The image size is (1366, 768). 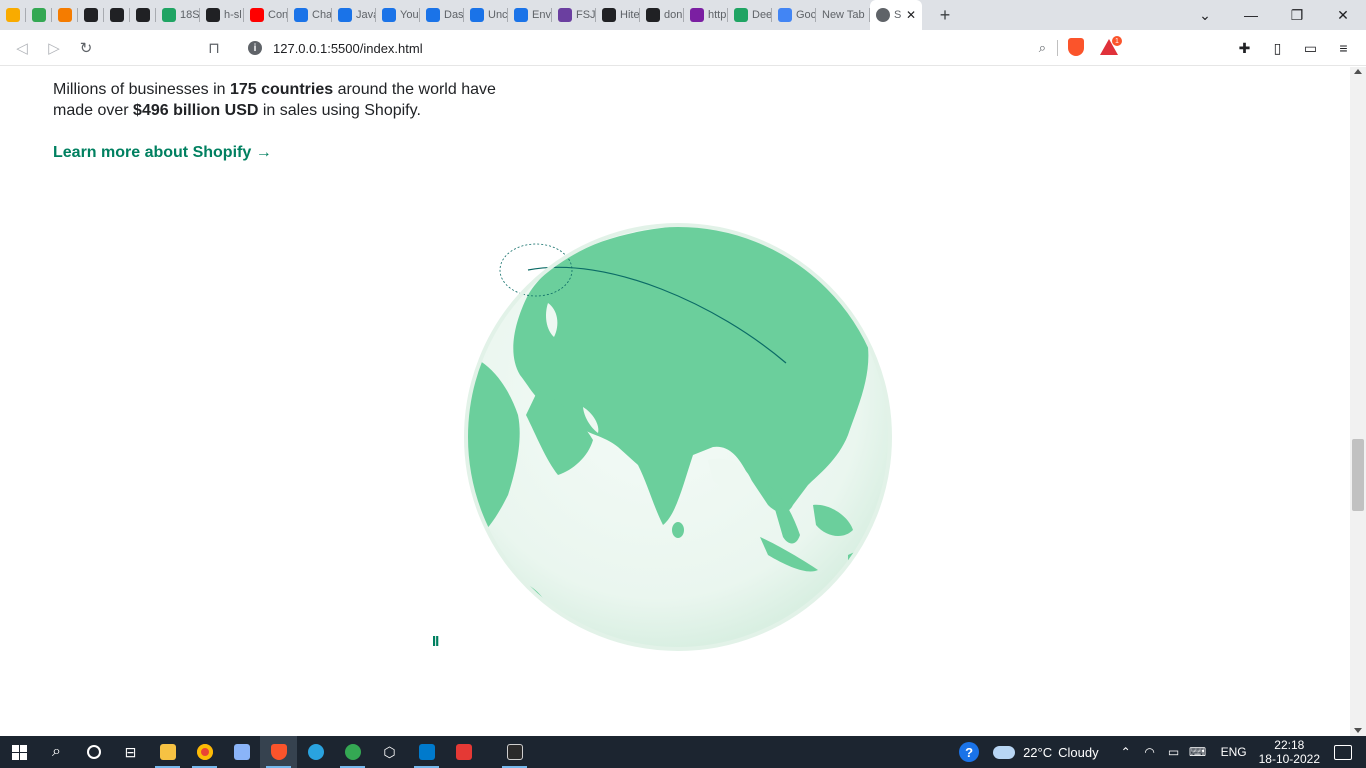 I want to click on menu-icon: ≡, so click(x=1343, y=48).